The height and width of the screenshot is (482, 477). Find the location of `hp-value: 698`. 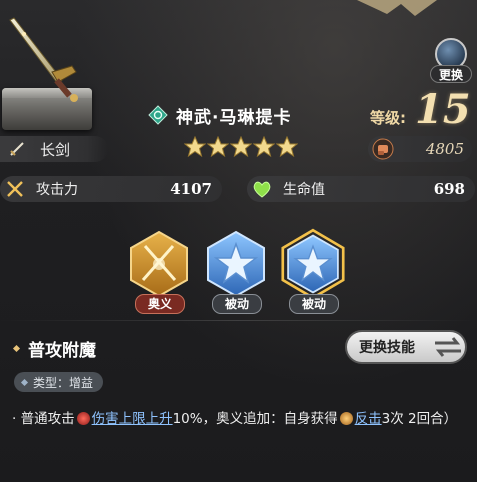

hp-value: 698 is located at coordinates (449, 189).